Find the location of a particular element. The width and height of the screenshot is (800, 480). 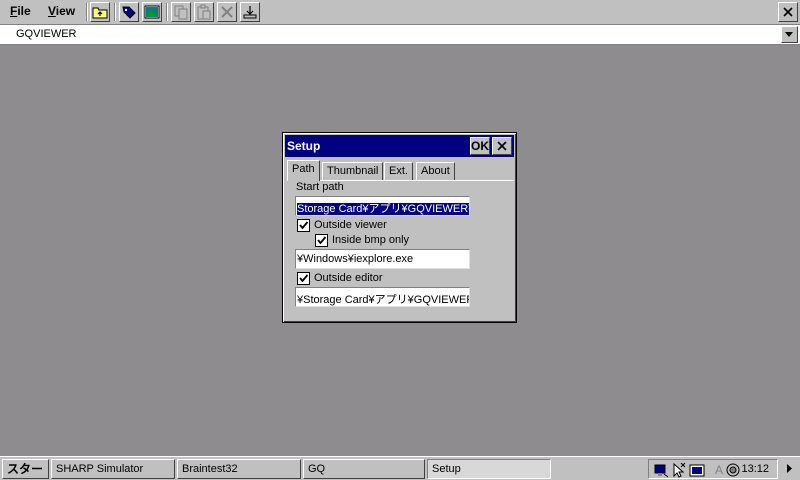

clock: 13:12 is located at coordinates (755, 469).